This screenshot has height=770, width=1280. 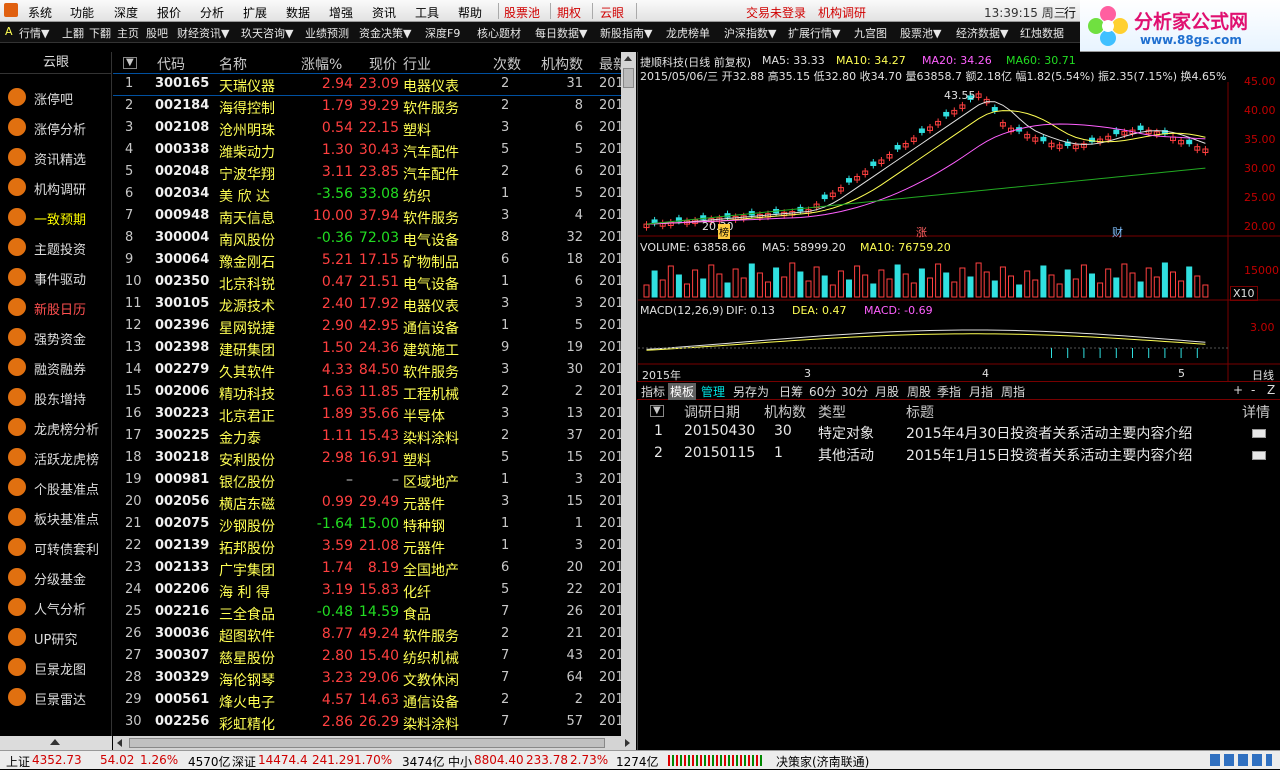 I want to click on sidebar-item: 股东增持, so click(x=56, y=397).